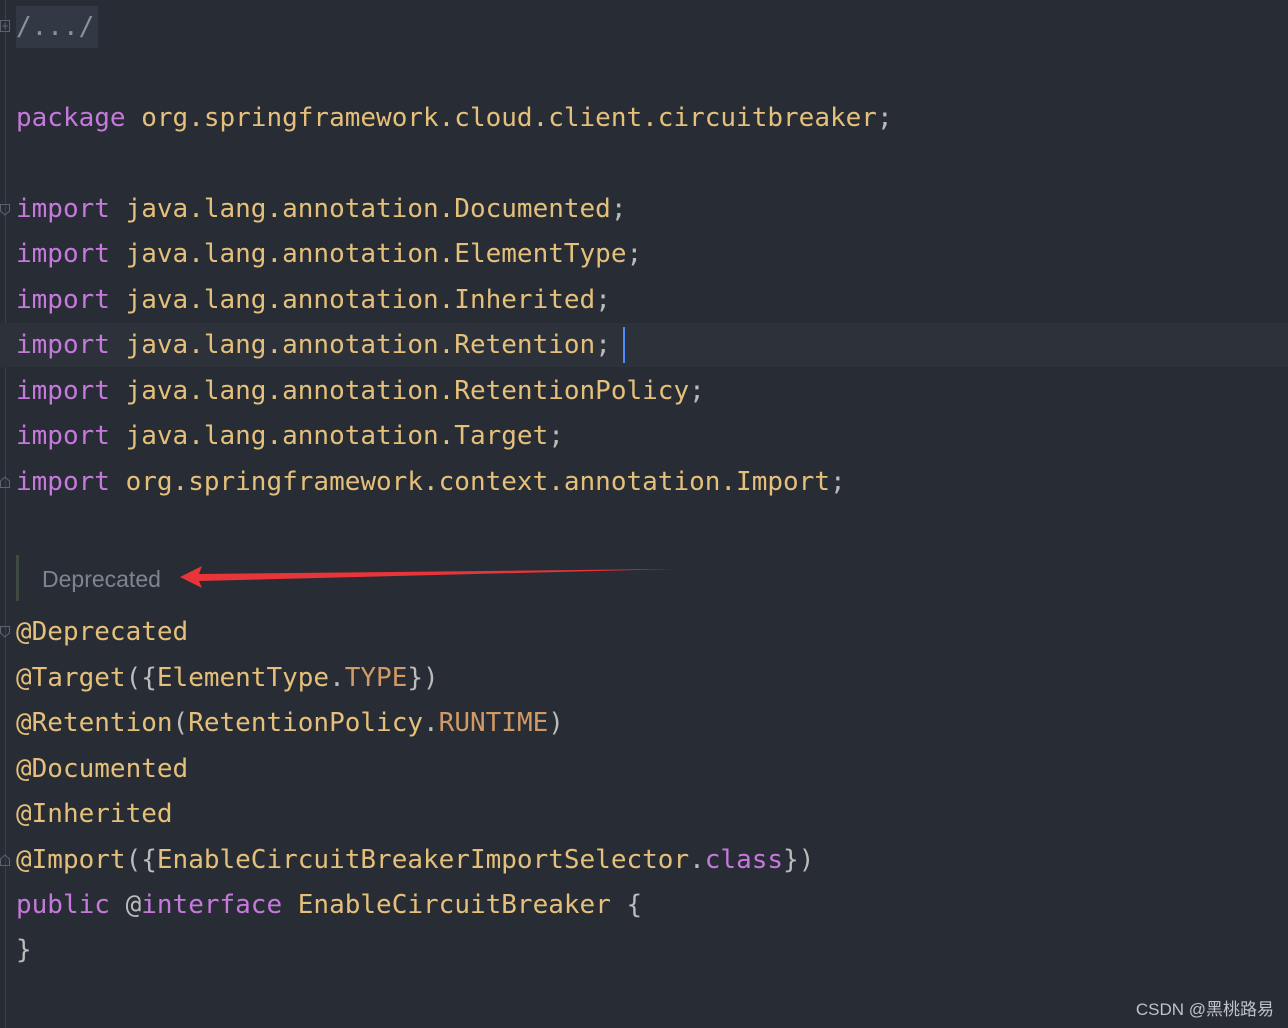  Describe the element at coordinates (624, 345) in the screenshot. I see `text-caret` at that location.